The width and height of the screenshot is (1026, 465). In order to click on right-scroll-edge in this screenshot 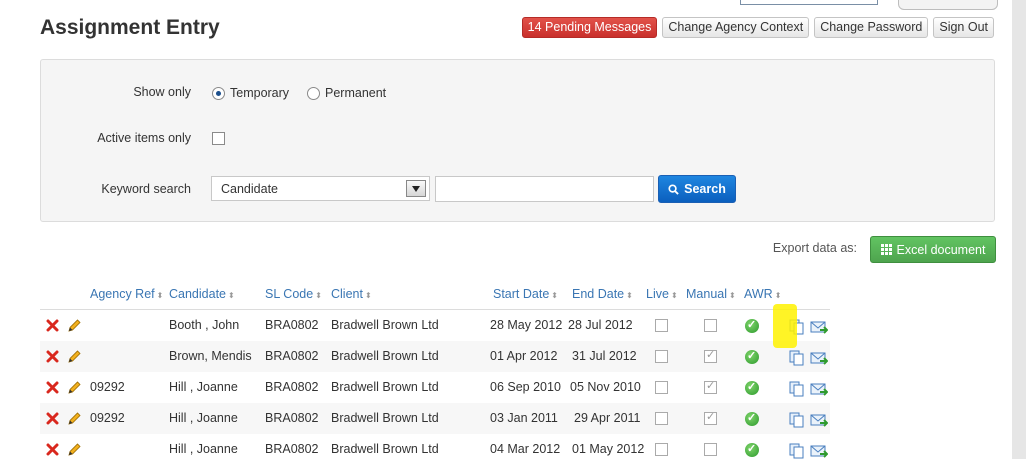, I will do `click(1019, 229)`.